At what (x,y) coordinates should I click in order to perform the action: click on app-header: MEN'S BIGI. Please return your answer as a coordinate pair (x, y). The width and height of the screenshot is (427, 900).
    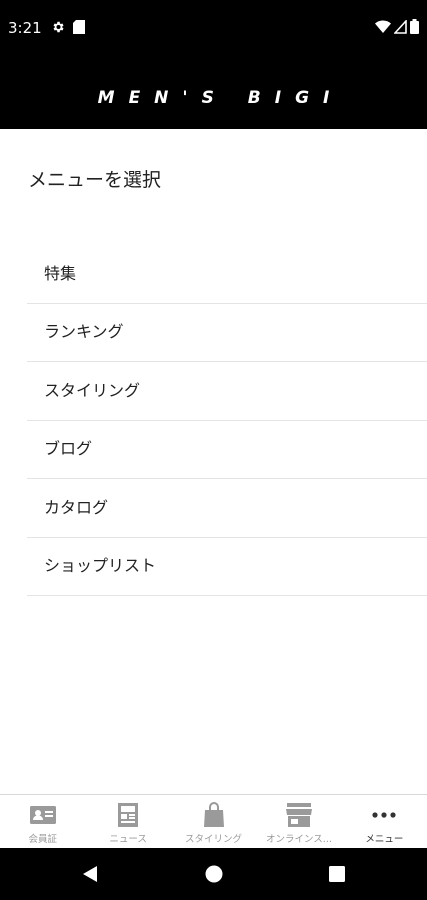
    Looking at the image, I should click on (213, 92).